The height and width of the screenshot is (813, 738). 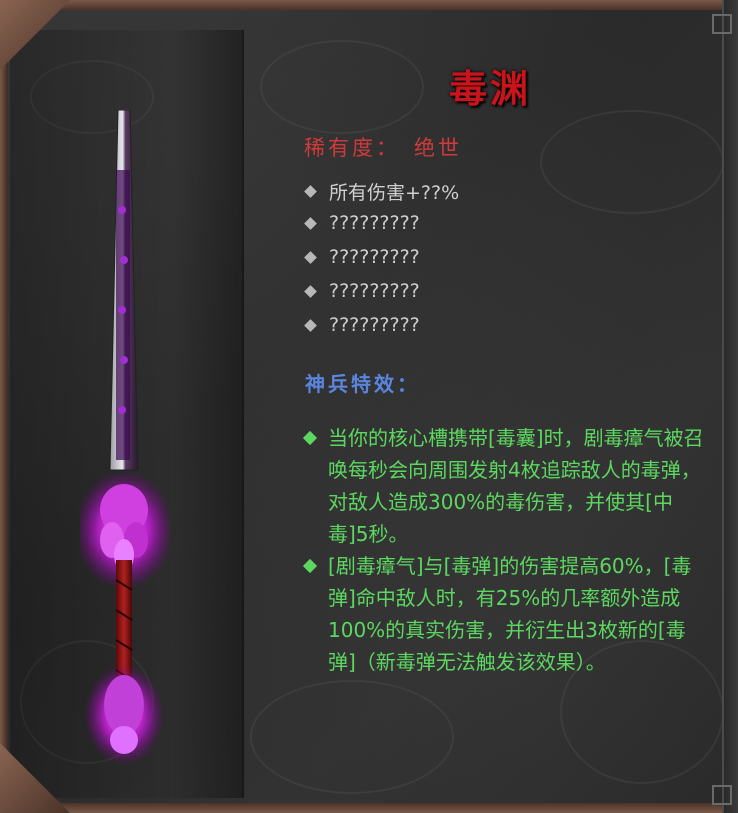 I want to click on rarity-line: 稀有度： 绝世, so click(x=383, y=147).